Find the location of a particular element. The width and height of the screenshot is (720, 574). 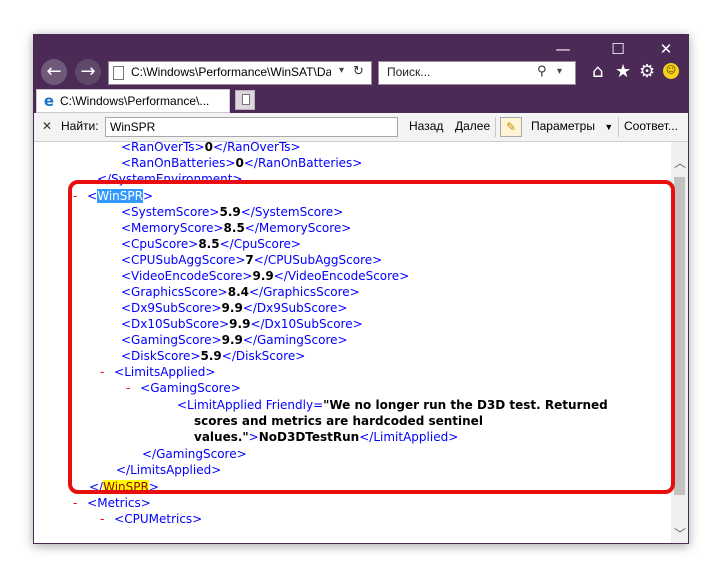

address-text: C:\Windows\Performance\WinSAT\Da is located at coordinates (231, 72).